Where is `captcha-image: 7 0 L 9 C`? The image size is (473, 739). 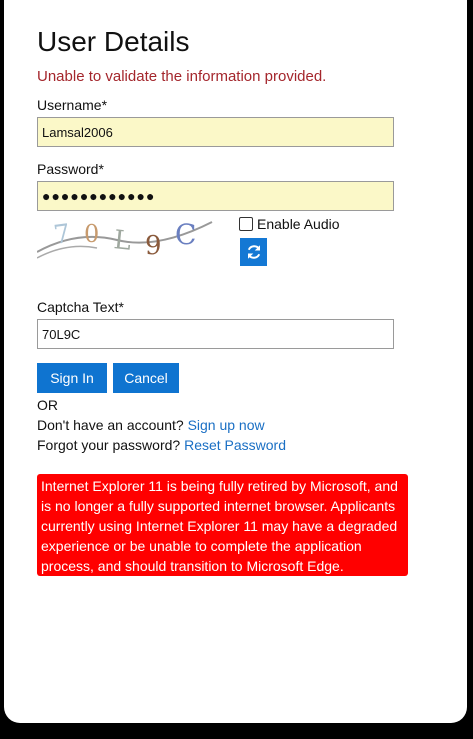 captcha-image: 7 0 L 9 C is located at coordinates (127, 239).